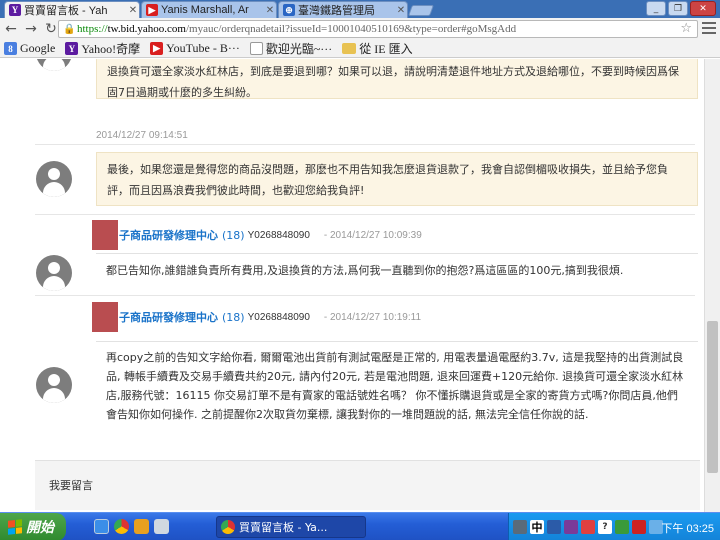 This screenshot has height=540, width=720. Describe the element at coordinates (678, 8) in the screenshot. I see `restore-icon: ❐` at that location.